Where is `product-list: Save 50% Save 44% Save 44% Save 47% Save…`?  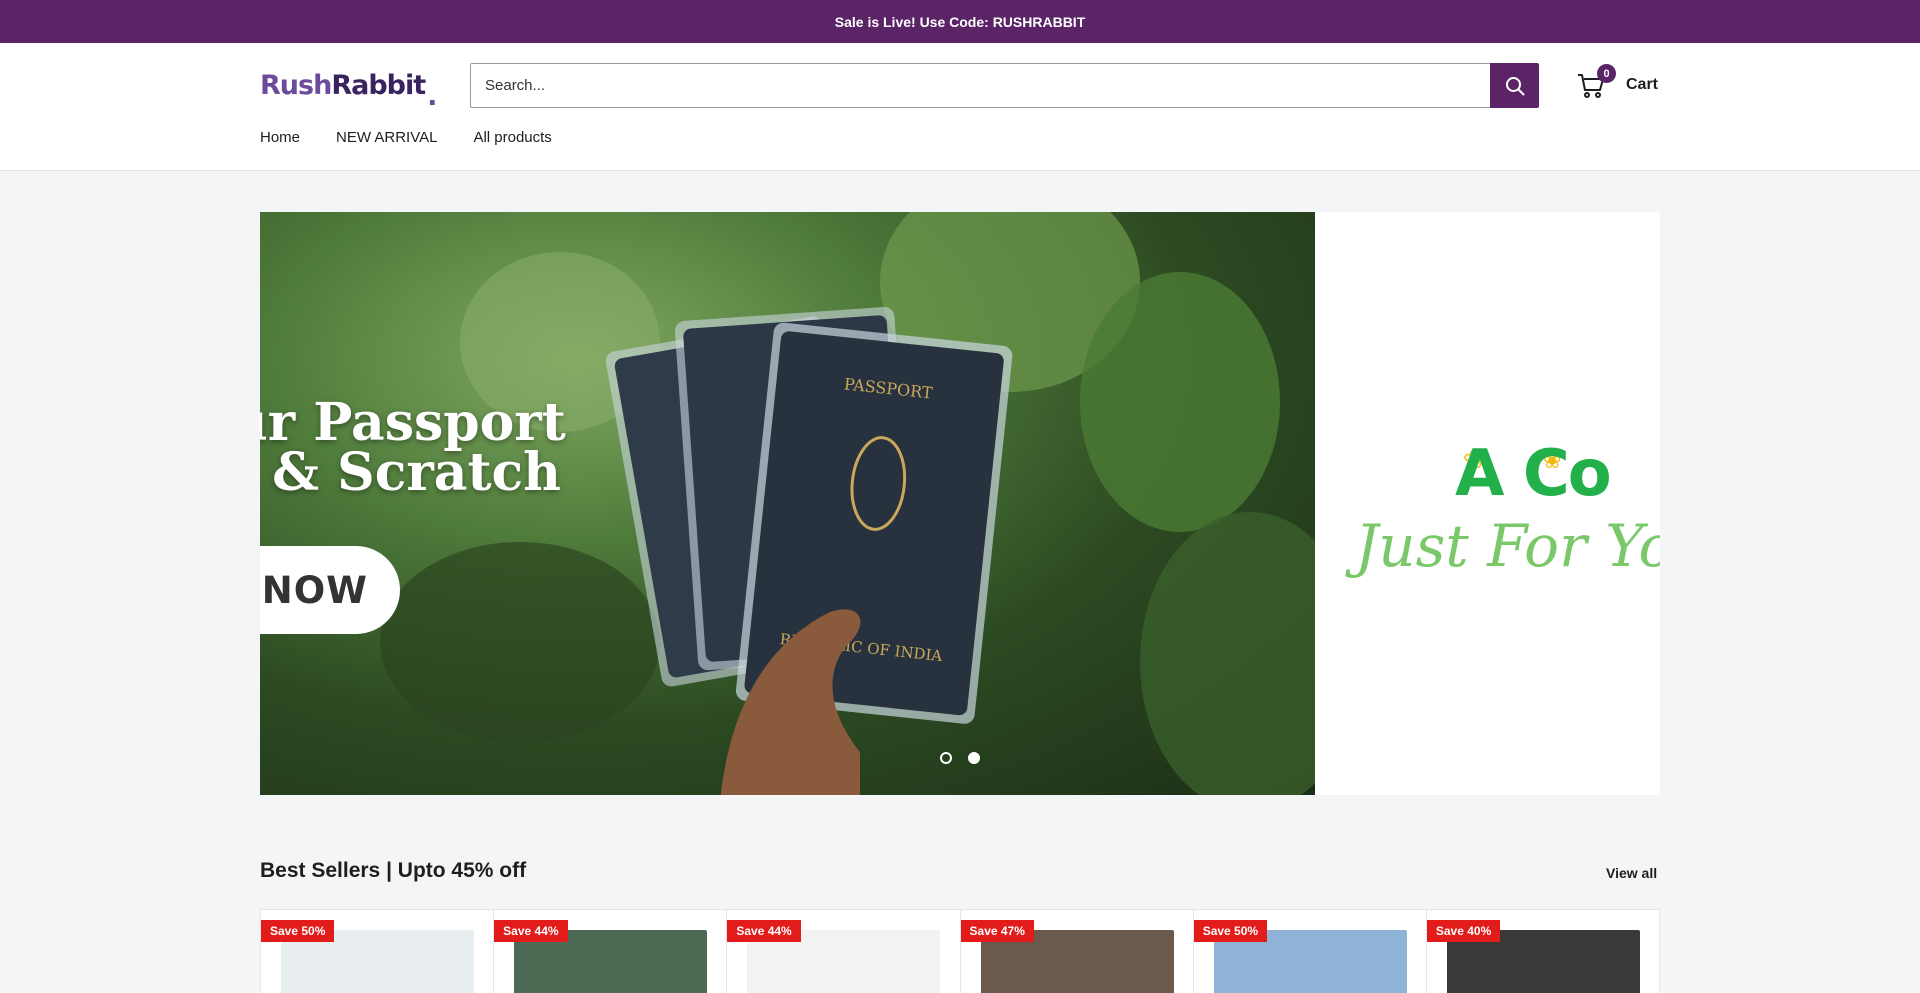 product-list: Save 50% Save 44% Save 44% Save 47% Save… is located at coordinates (960, 951).